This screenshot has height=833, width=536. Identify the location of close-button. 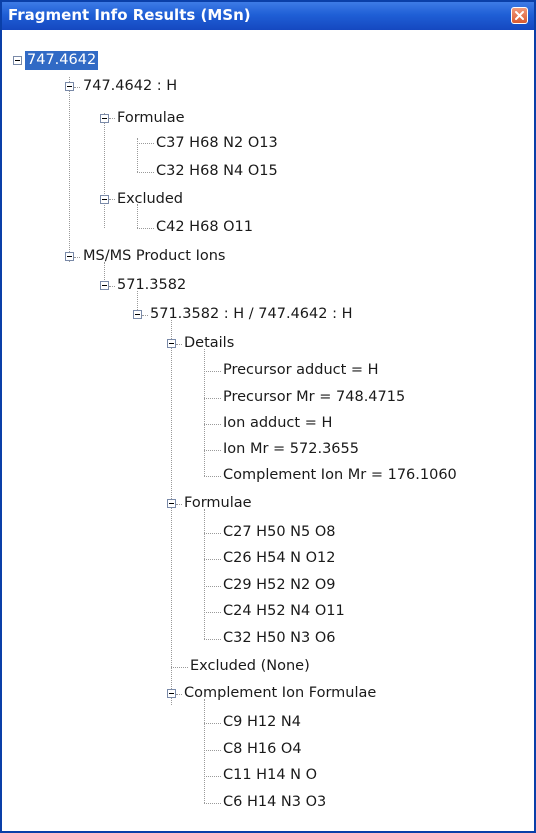
(519, 15).